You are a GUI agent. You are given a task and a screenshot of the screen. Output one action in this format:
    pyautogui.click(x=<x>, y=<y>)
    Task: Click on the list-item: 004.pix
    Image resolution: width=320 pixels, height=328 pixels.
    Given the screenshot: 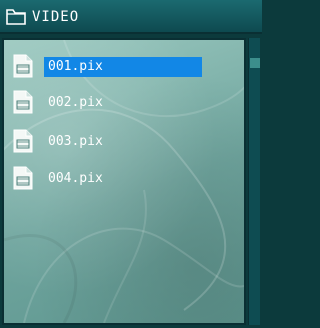 What is the action you would take?
    pyautogui.click(x=112, y=179)
    